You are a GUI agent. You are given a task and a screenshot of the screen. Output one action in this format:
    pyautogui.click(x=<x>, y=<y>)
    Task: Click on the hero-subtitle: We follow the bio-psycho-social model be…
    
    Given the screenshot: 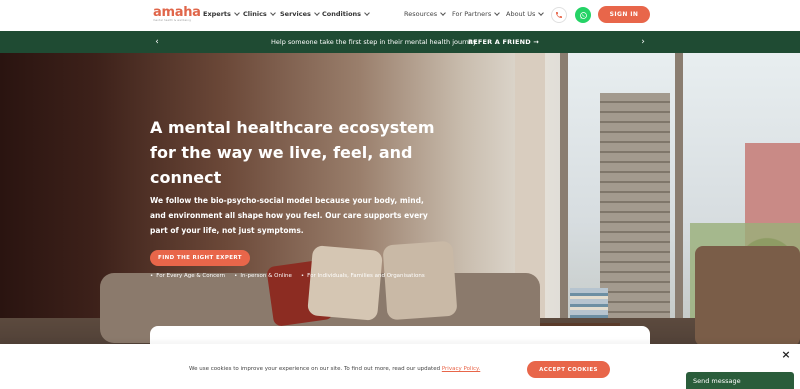 What is the action you would take?
    pyautogui.click(x=289, y=215)
    